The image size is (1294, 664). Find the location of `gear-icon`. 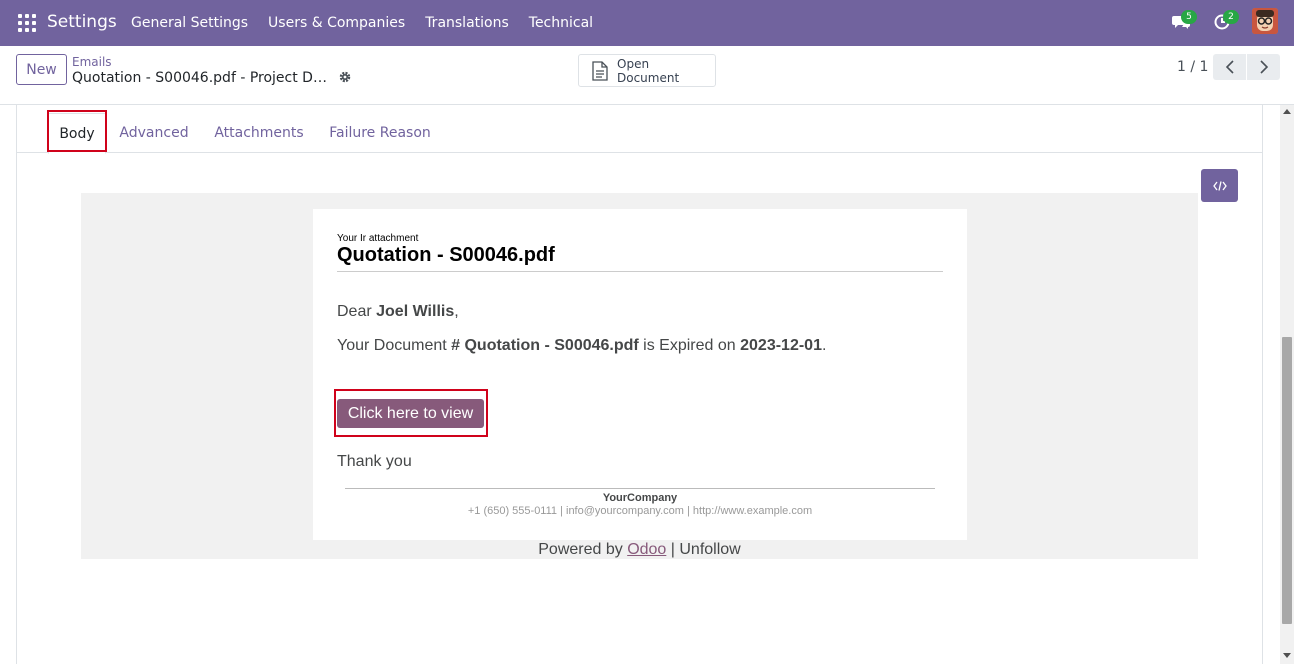

gear-icon is located at coordinates (345, 77).